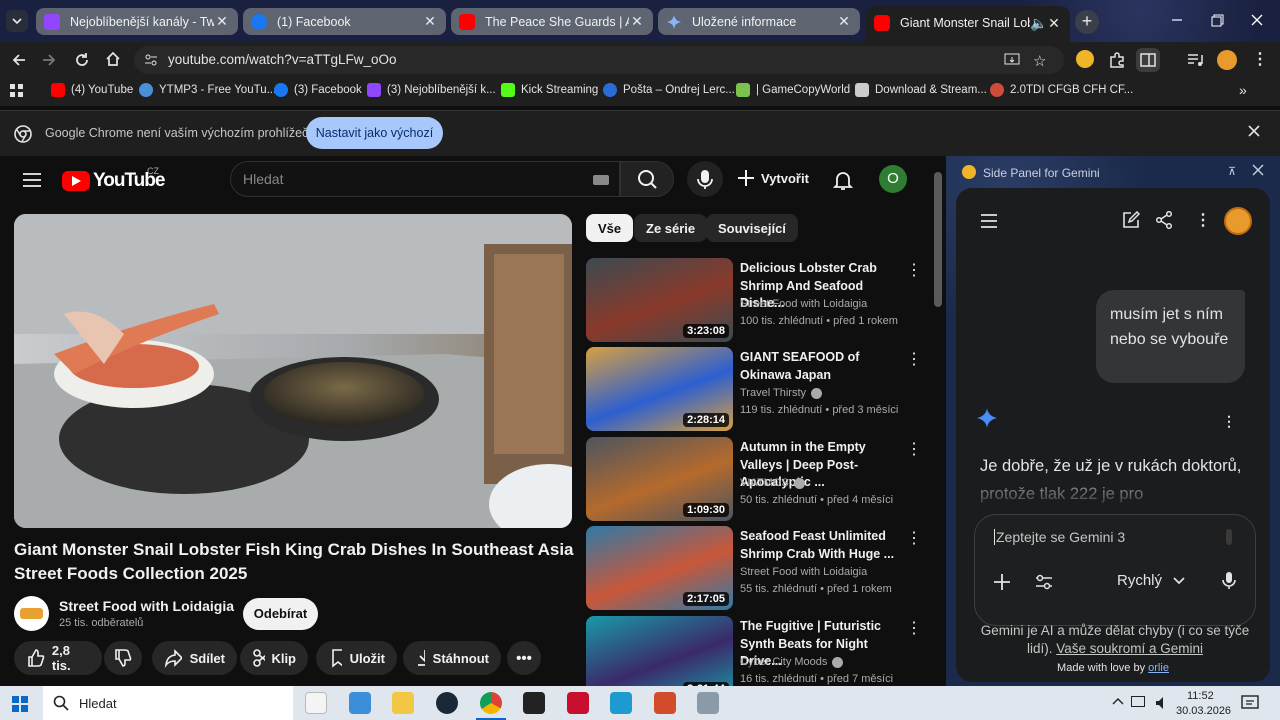 This screenshot has width=1280, height=720. Describe the element at coordinates (1164, 220) in the screenshot. I see `share-chat-icon` at that location.